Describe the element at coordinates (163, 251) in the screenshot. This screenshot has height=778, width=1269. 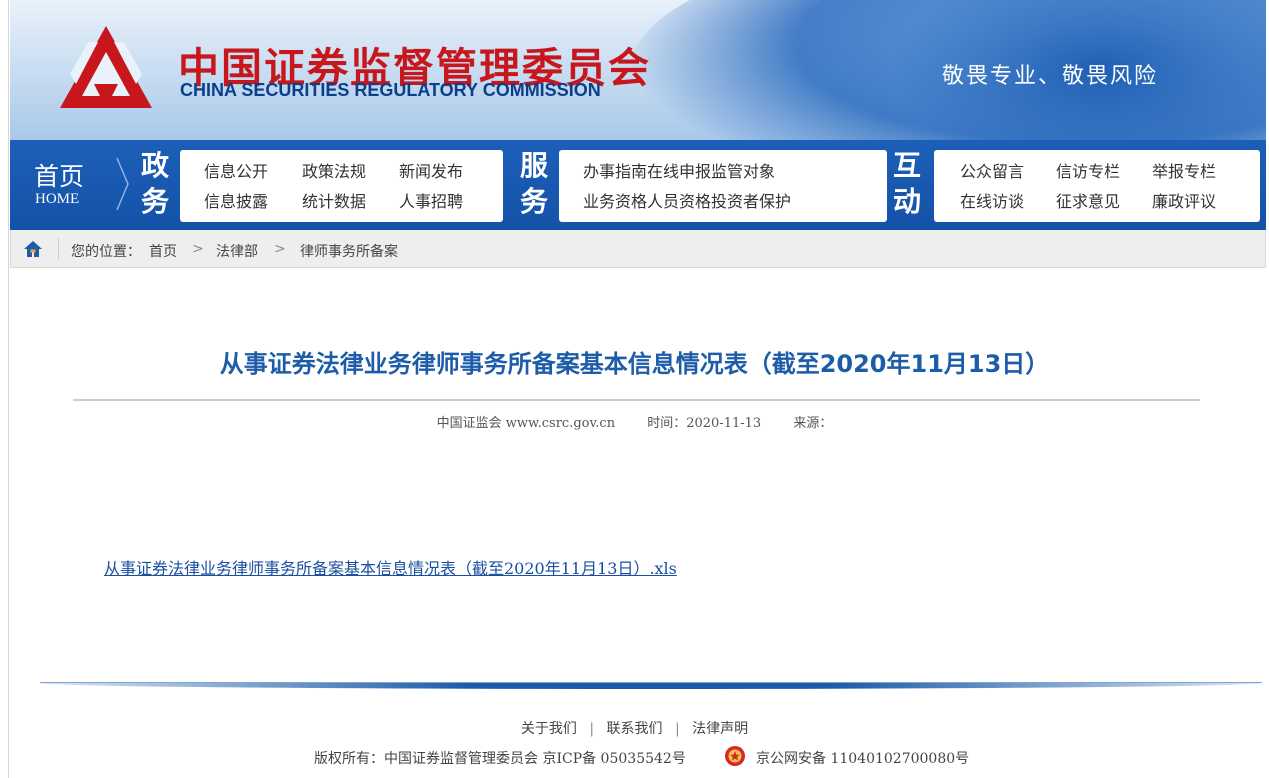
I see `breadcrumb-item-home: 首页` at that location.